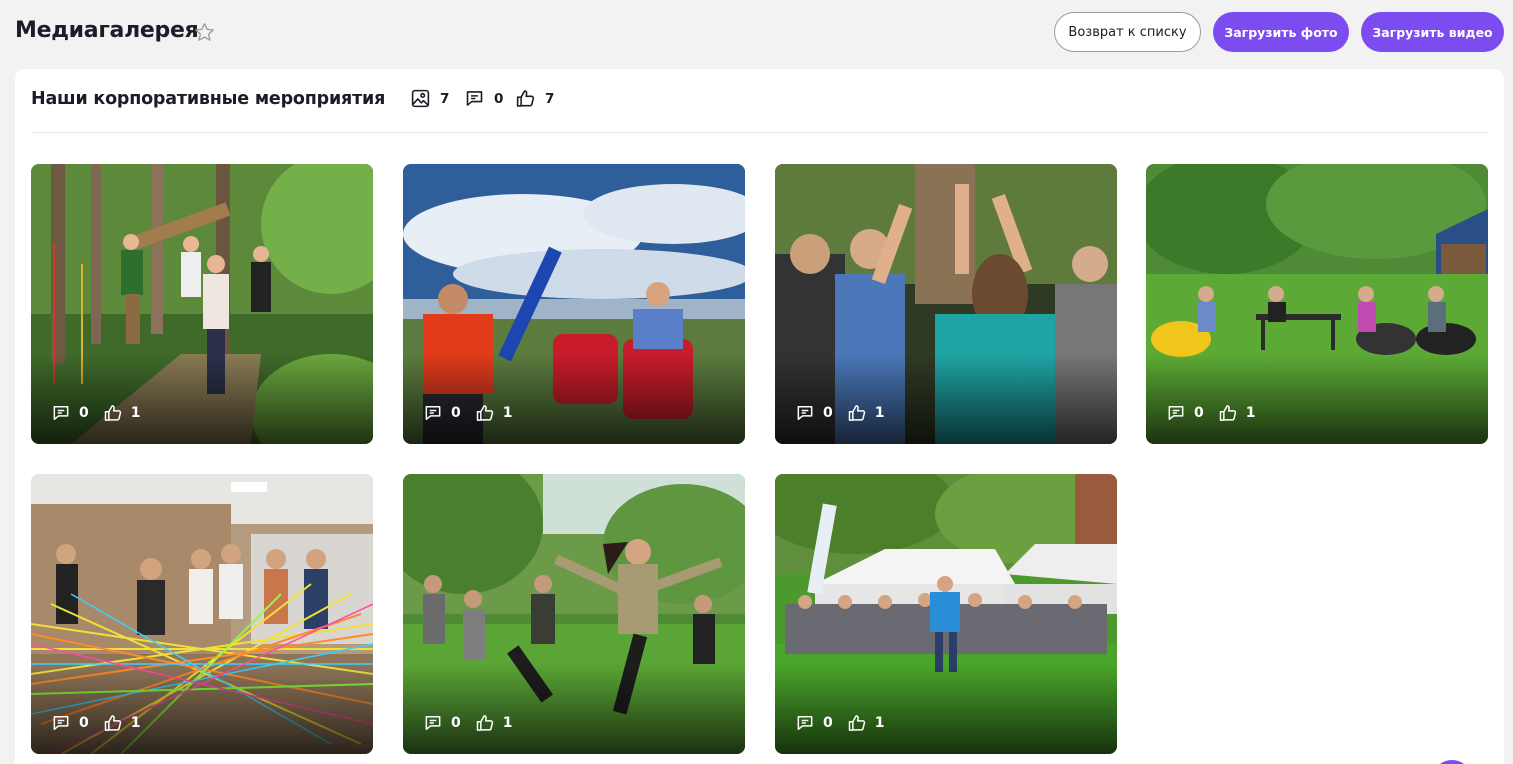 This screenshot has width=1513, height=764. What do you see at coordinates (420, 98) in the screenshot?
I see `image-icon` at bounding box center [420, 98].